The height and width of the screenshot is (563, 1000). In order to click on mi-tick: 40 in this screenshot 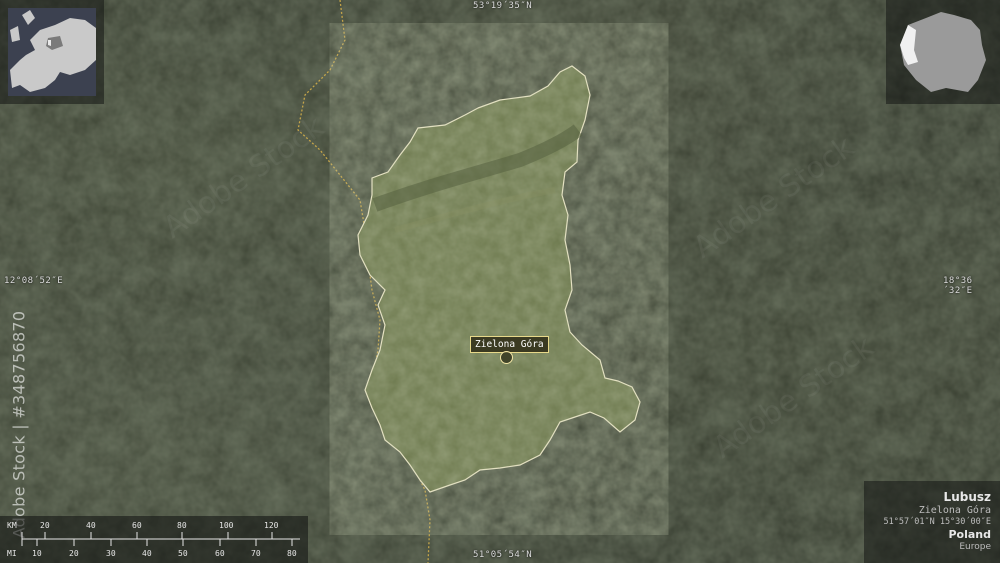, I will do `click(147, 553)`.